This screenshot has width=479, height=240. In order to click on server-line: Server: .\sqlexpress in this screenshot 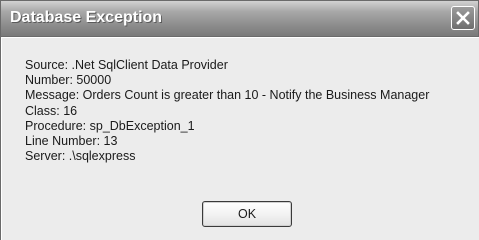, I will do `click(80, 156)`.